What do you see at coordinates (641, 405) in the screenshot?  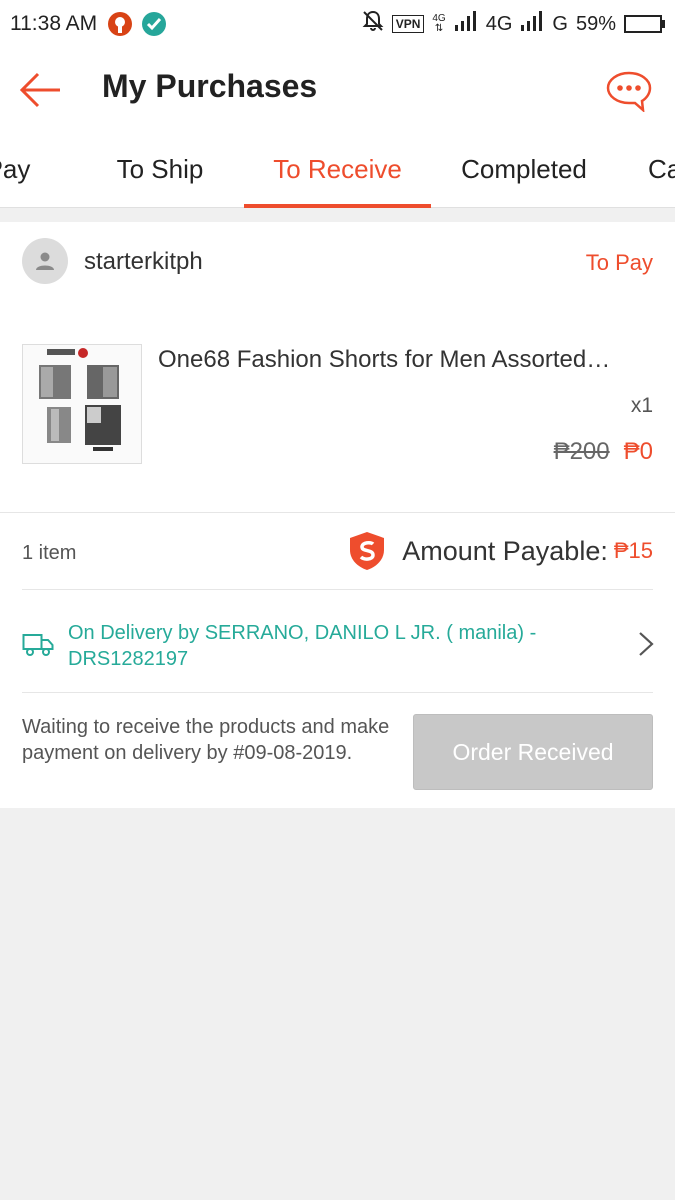 I see `product-quantity: x1` at bounding box center [641, 405].